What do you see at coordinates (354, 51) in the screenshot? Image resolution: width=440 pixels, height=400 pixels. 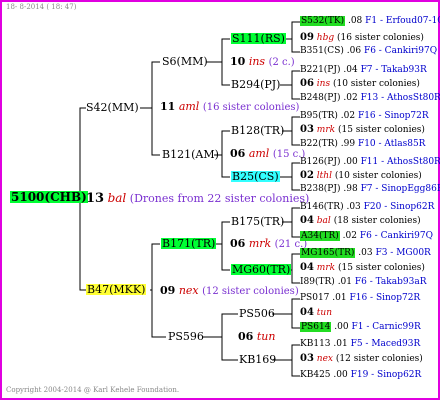 I see `ancestor-year: .06` at bounding box center [354, 51].